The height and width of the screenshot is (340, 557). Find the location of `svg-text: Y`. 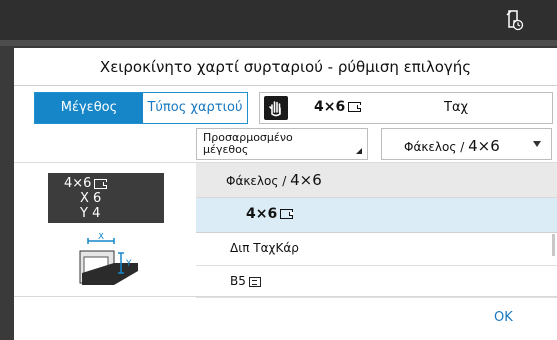

svg-text: Y is located at coordinates (128, 264).